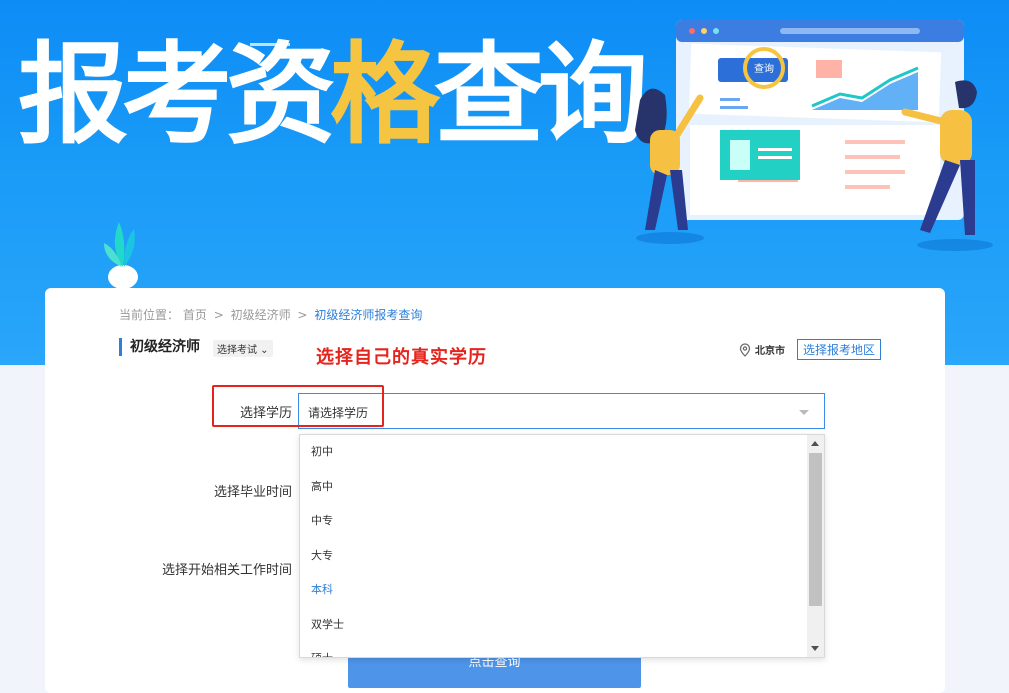 The height and width of the screenshot is (693, 1009). What do you see at coordinates (243, 348) in the screenshot?
I see `select-exam-button: 选择考试 ⌄` at bounding box center [243, 348].